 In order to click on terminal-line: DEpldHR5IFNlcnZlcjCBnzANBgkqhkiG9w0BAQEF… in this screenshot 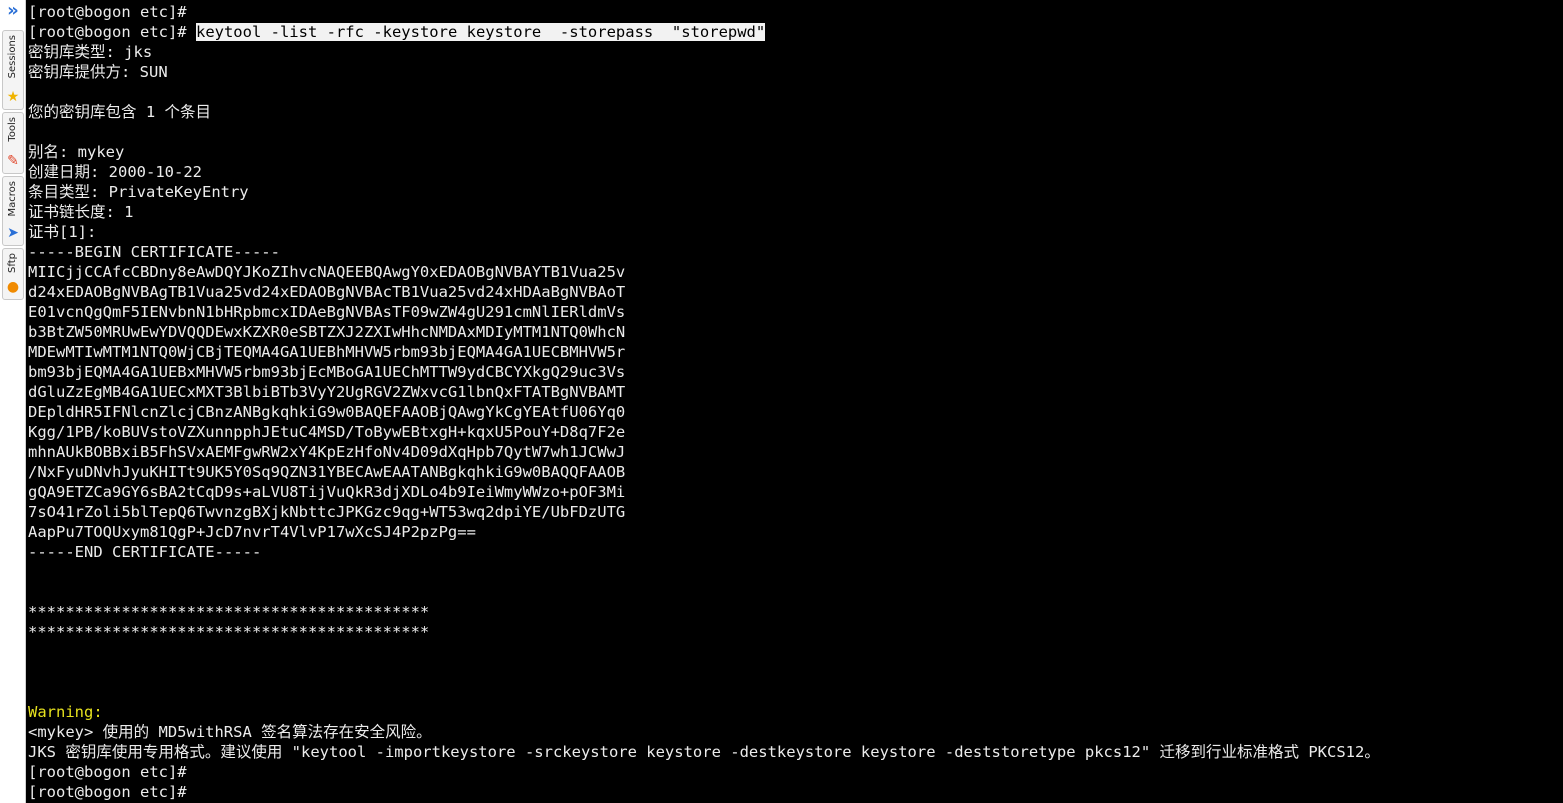, I will do `click(704, 412)`.